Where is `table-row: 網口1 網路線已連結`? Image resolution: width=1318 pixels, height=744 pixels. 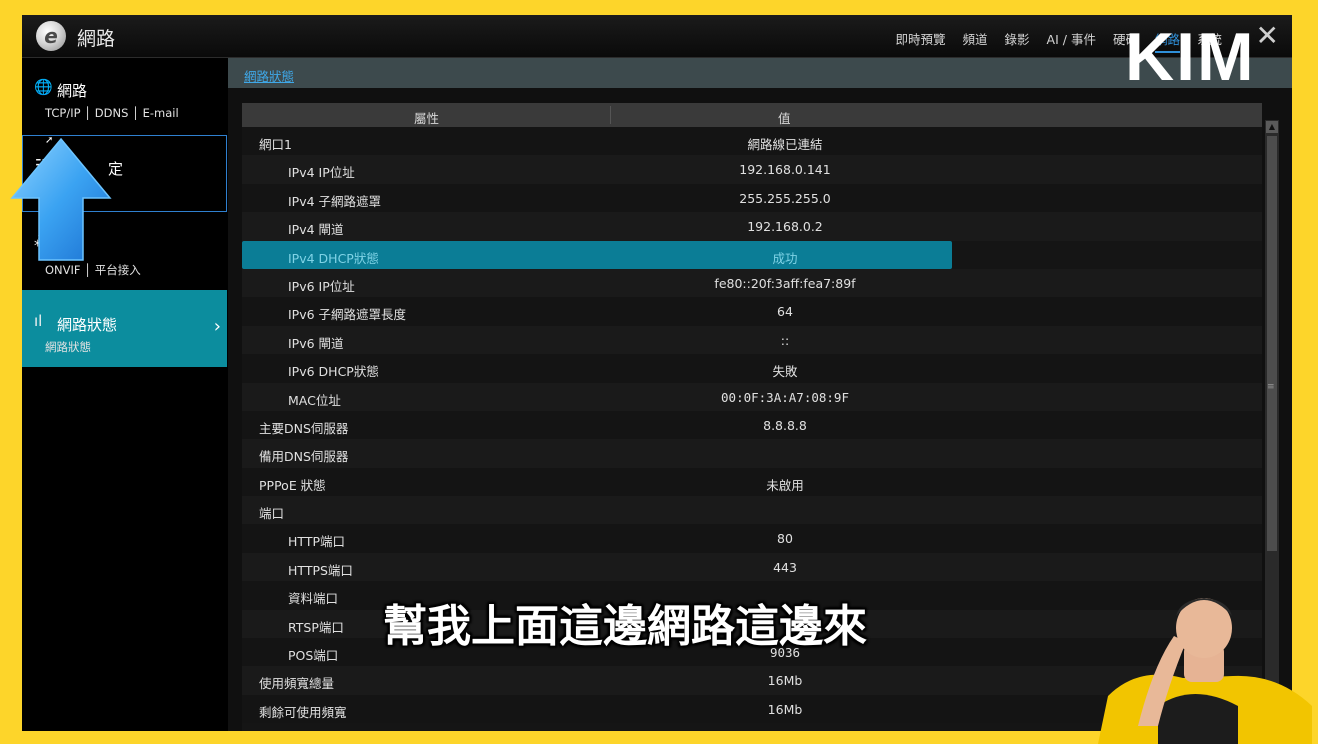 table-row: 網口1 網路線已連結 is located at coordinates (752, 141).